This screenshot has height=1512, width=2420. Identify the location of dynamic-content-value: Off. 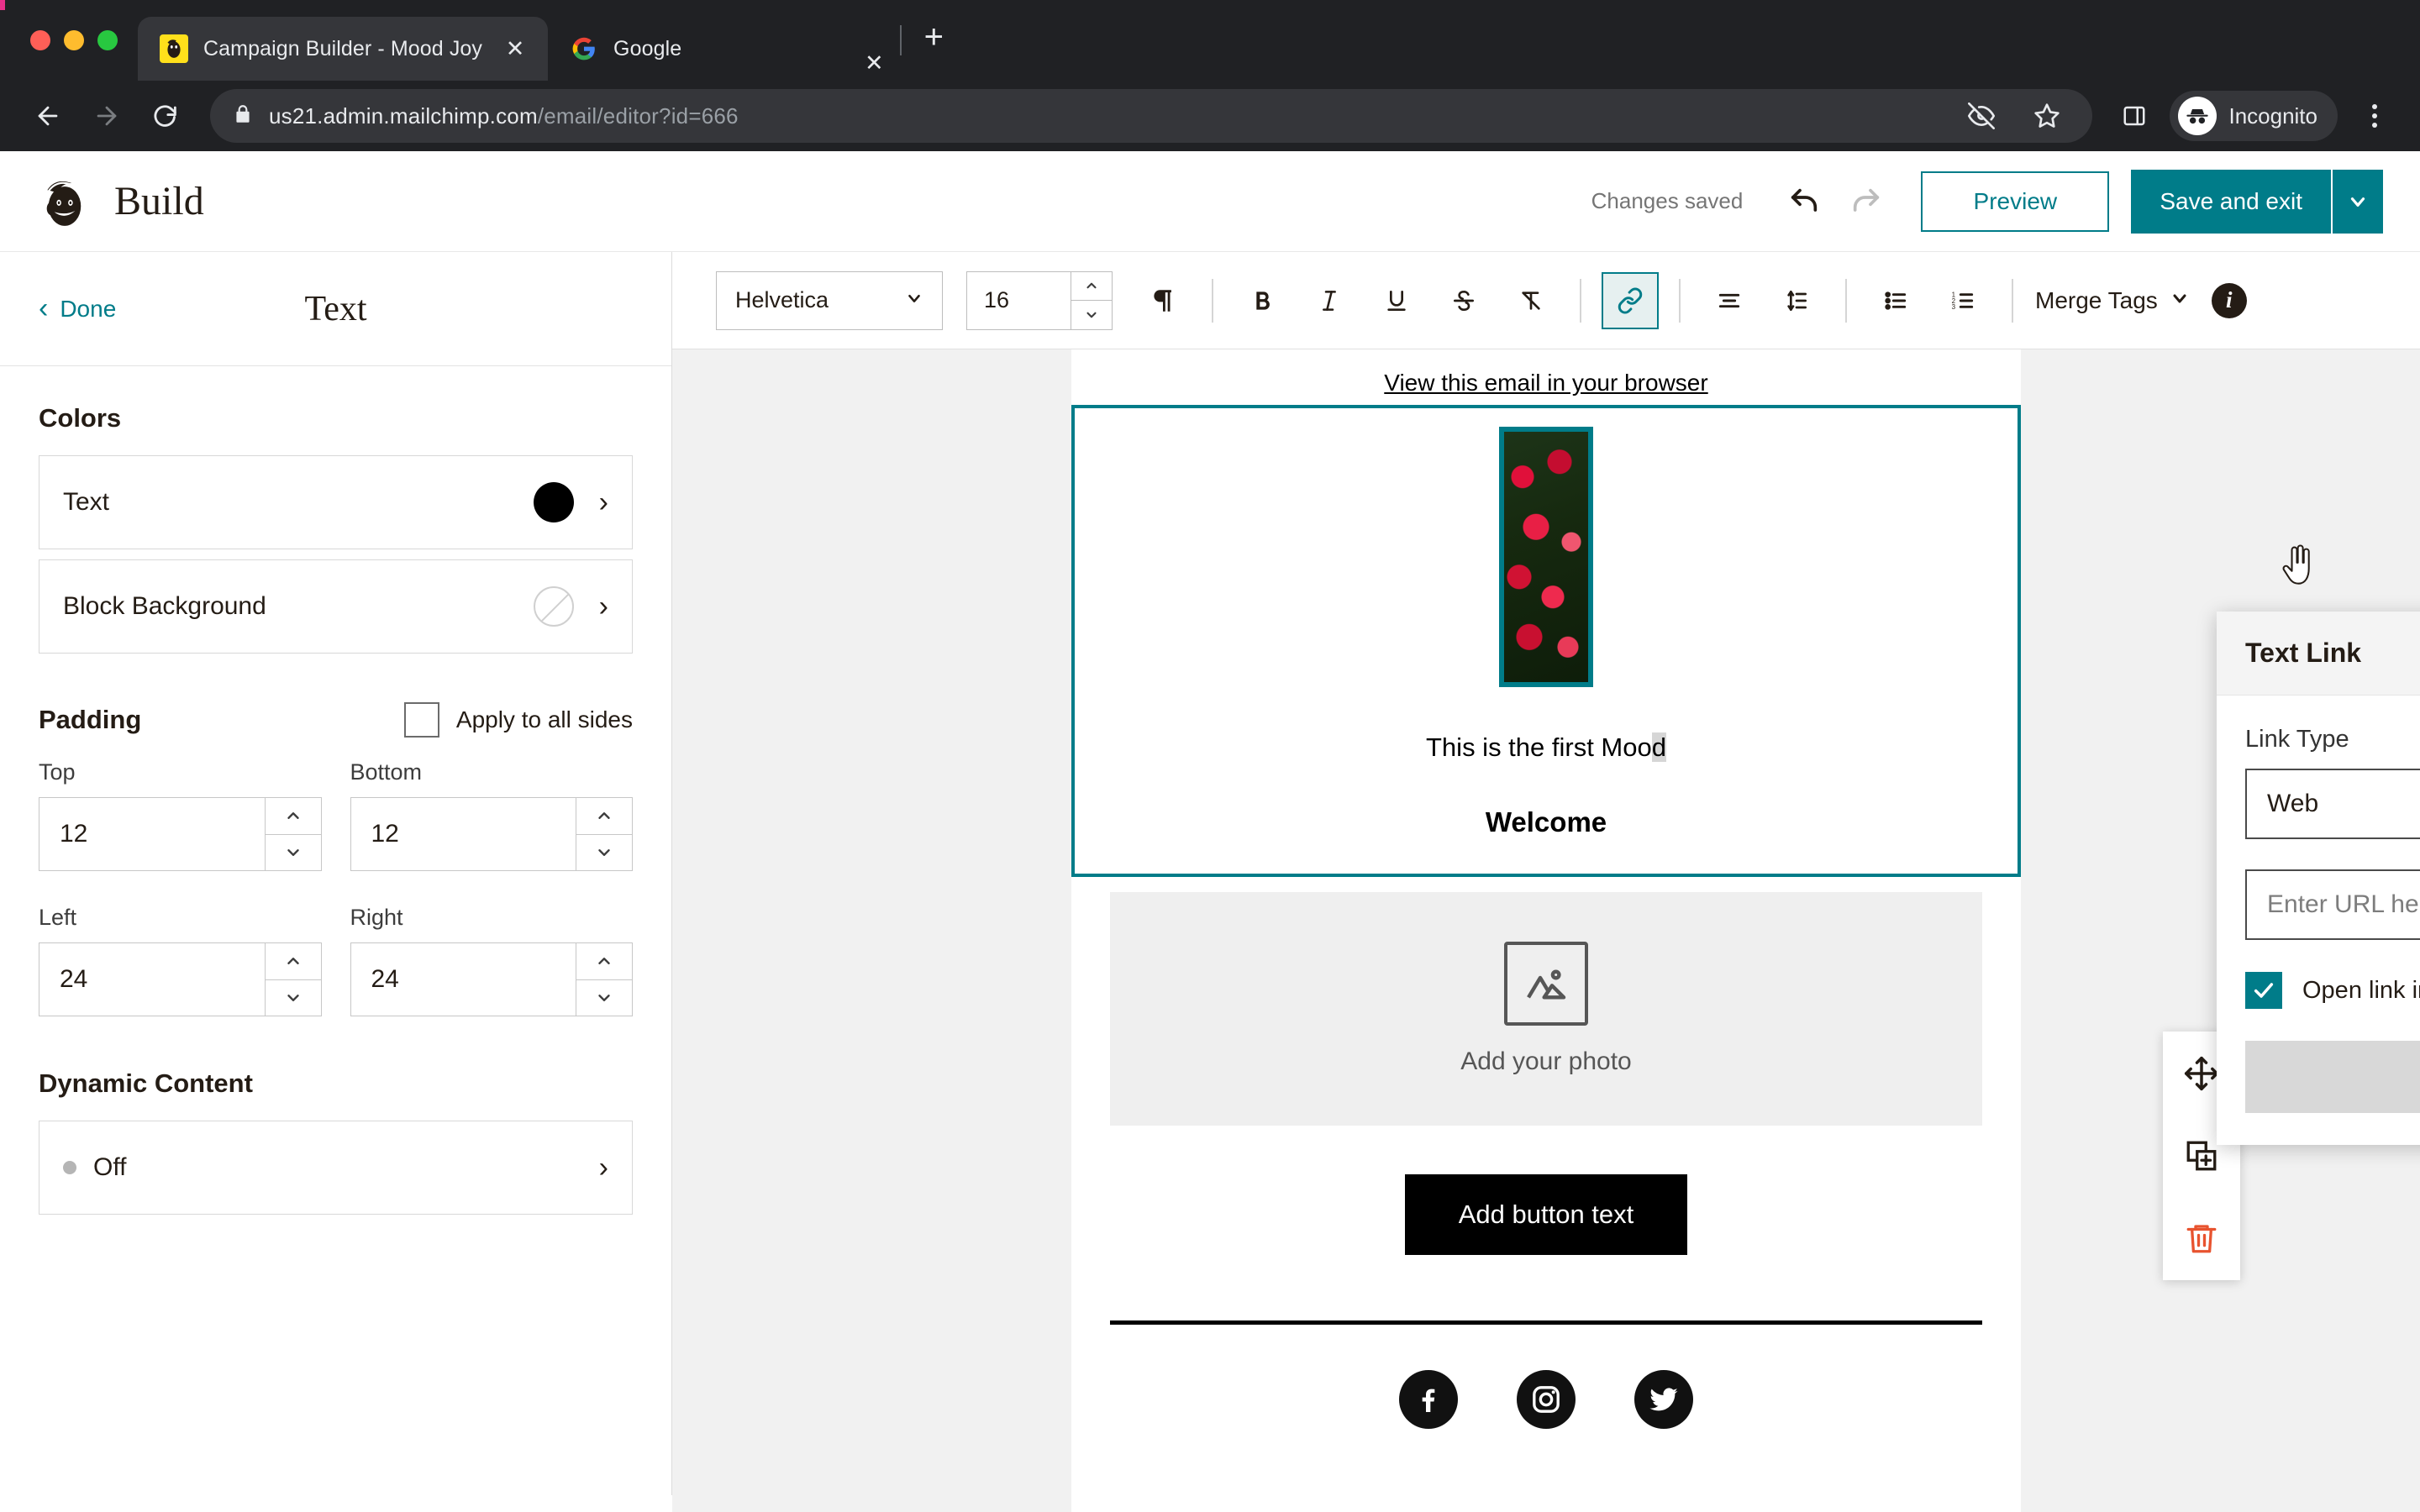
(110, 1167).